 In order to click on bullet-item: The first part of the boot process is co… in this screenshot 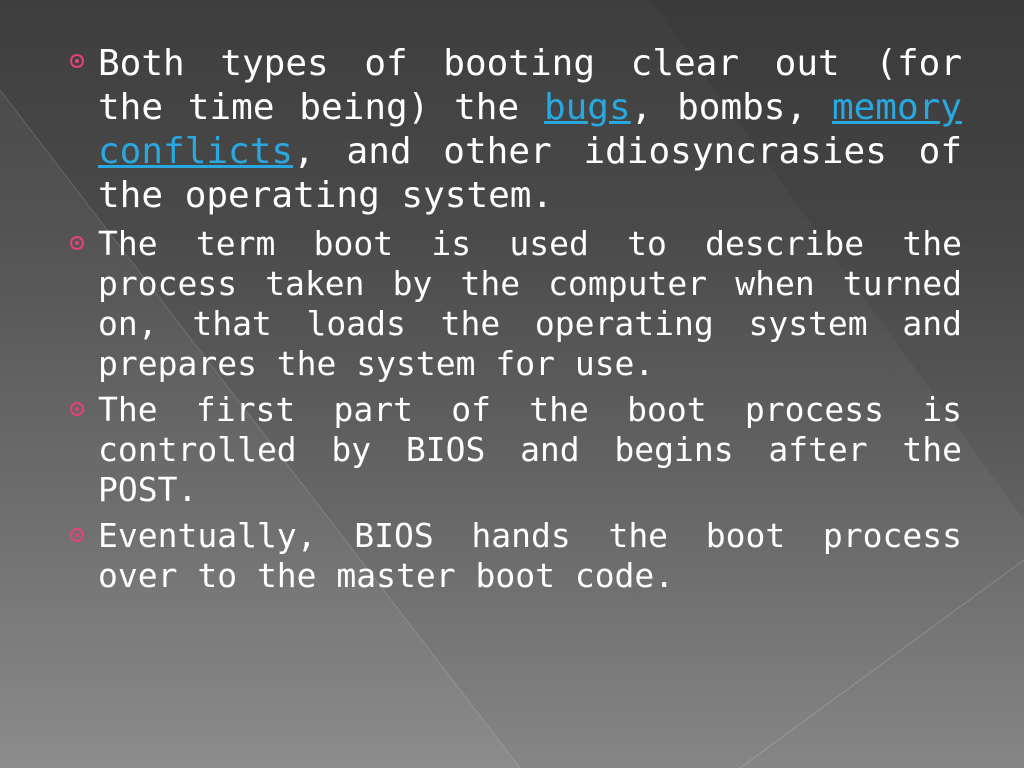, I will do `click(516, 450)`.